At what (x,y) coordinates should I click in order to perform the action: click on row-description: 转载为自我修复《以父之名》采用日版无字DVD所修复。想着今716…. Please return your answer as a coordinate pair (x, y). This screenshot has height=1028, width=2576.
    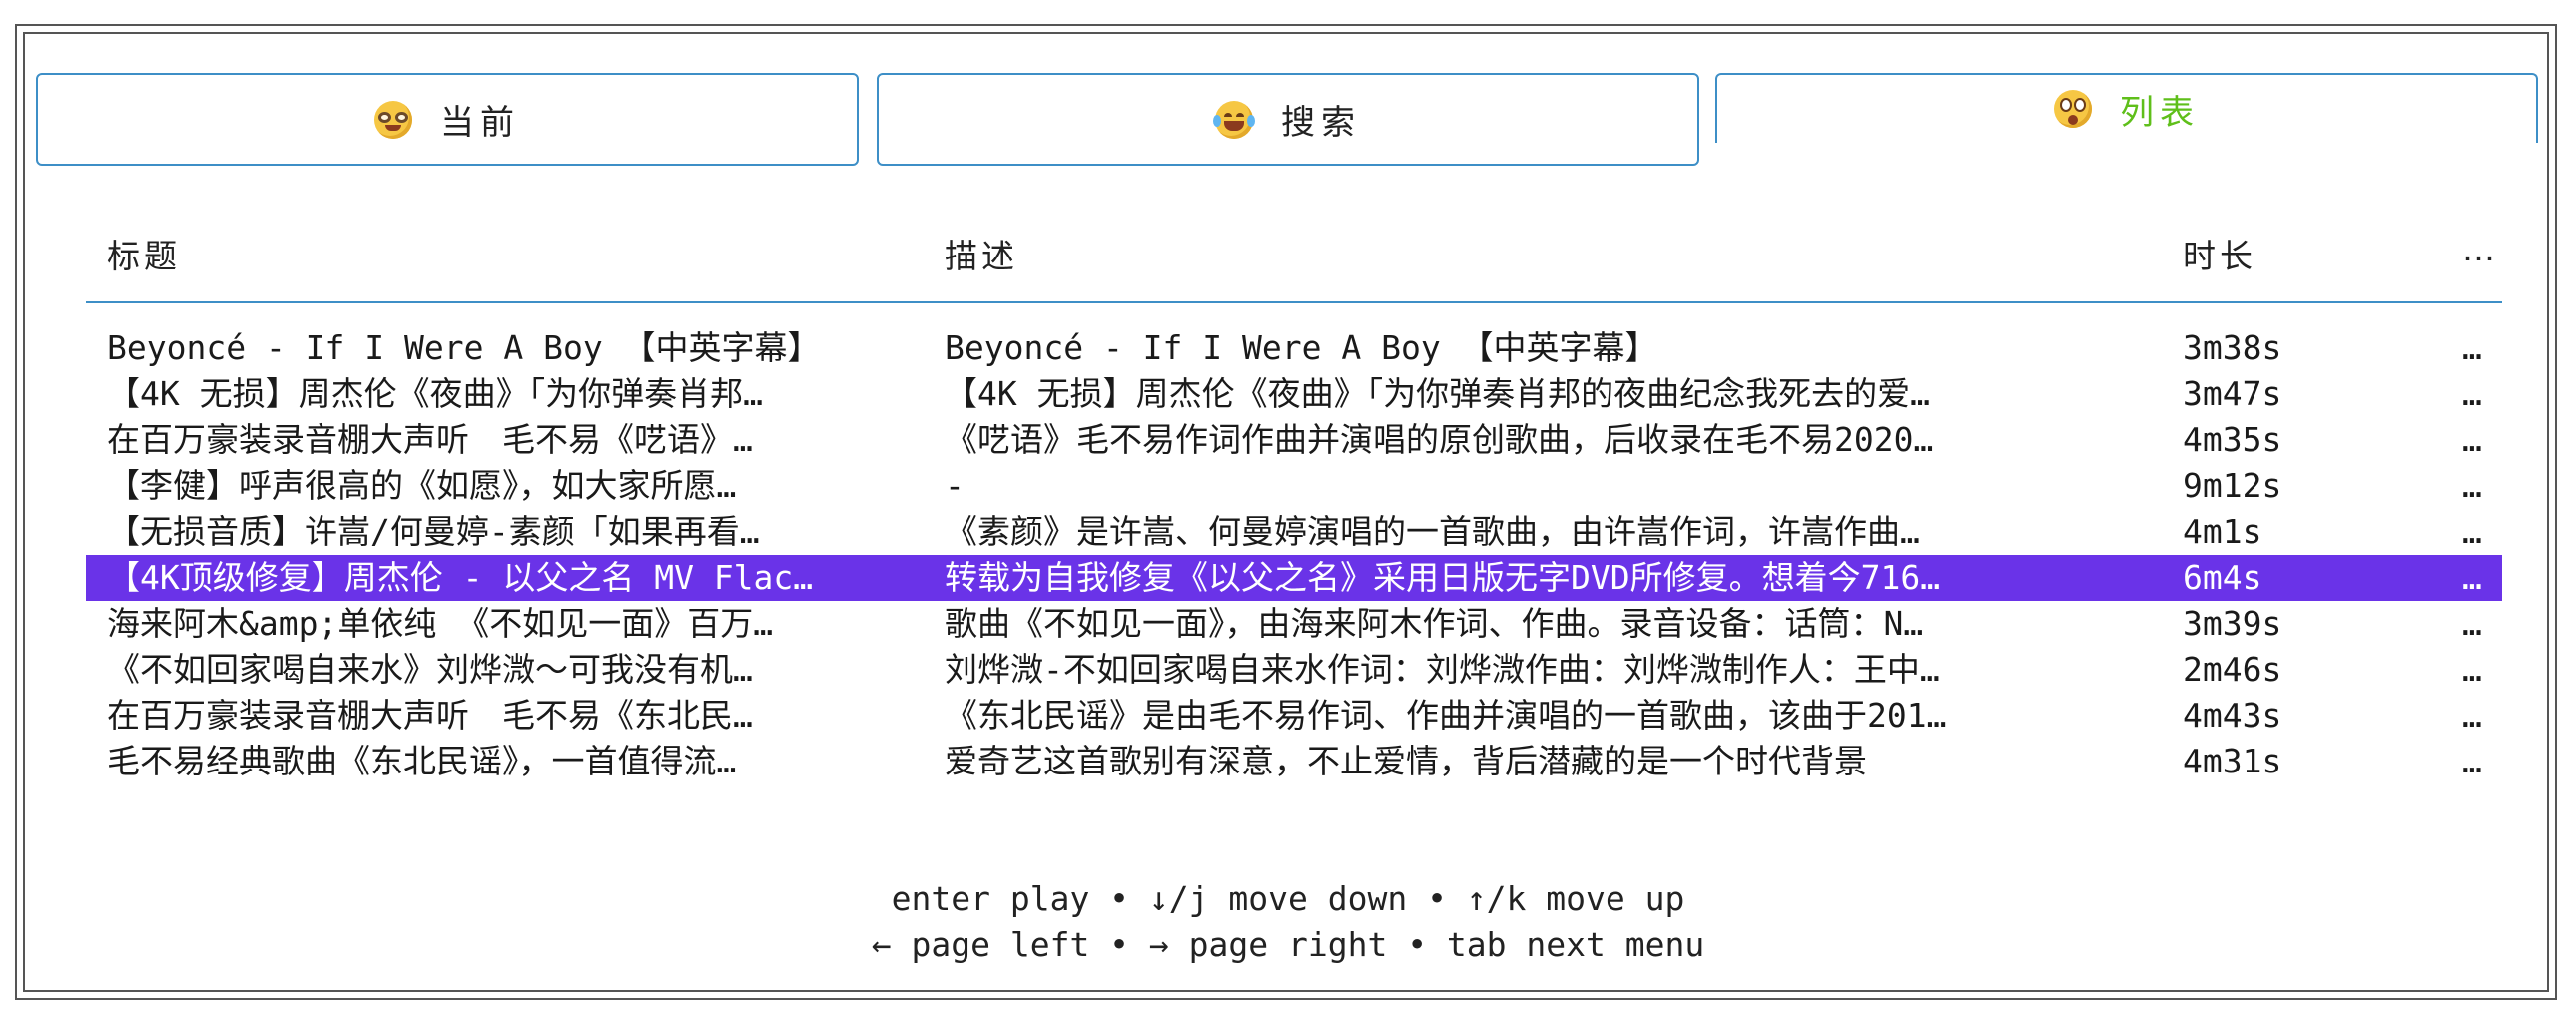
    Looking at the image, I should click on (1443, 577).